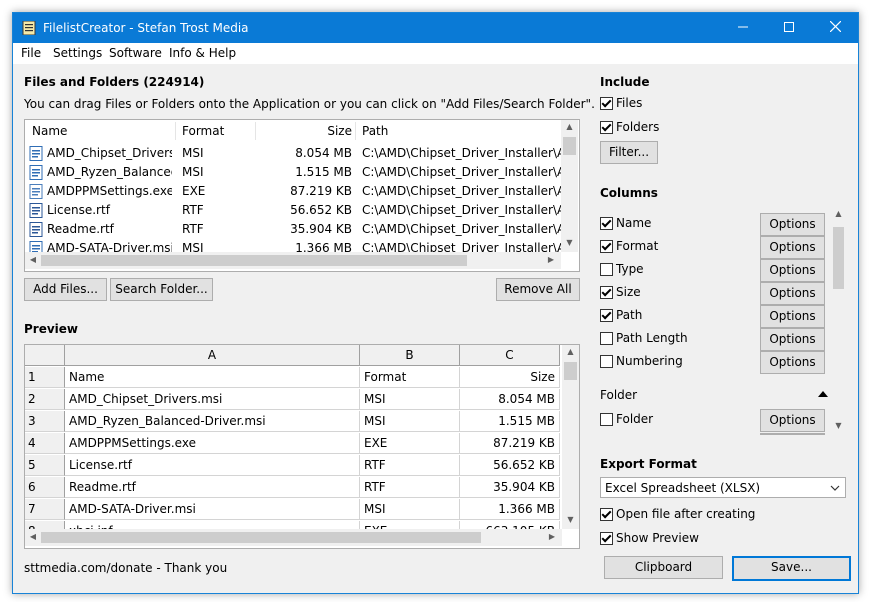  Describe the element at coordinates (510, 487) in the screenshot. I see `grid-cell-c: 35.904 KB` at that location.